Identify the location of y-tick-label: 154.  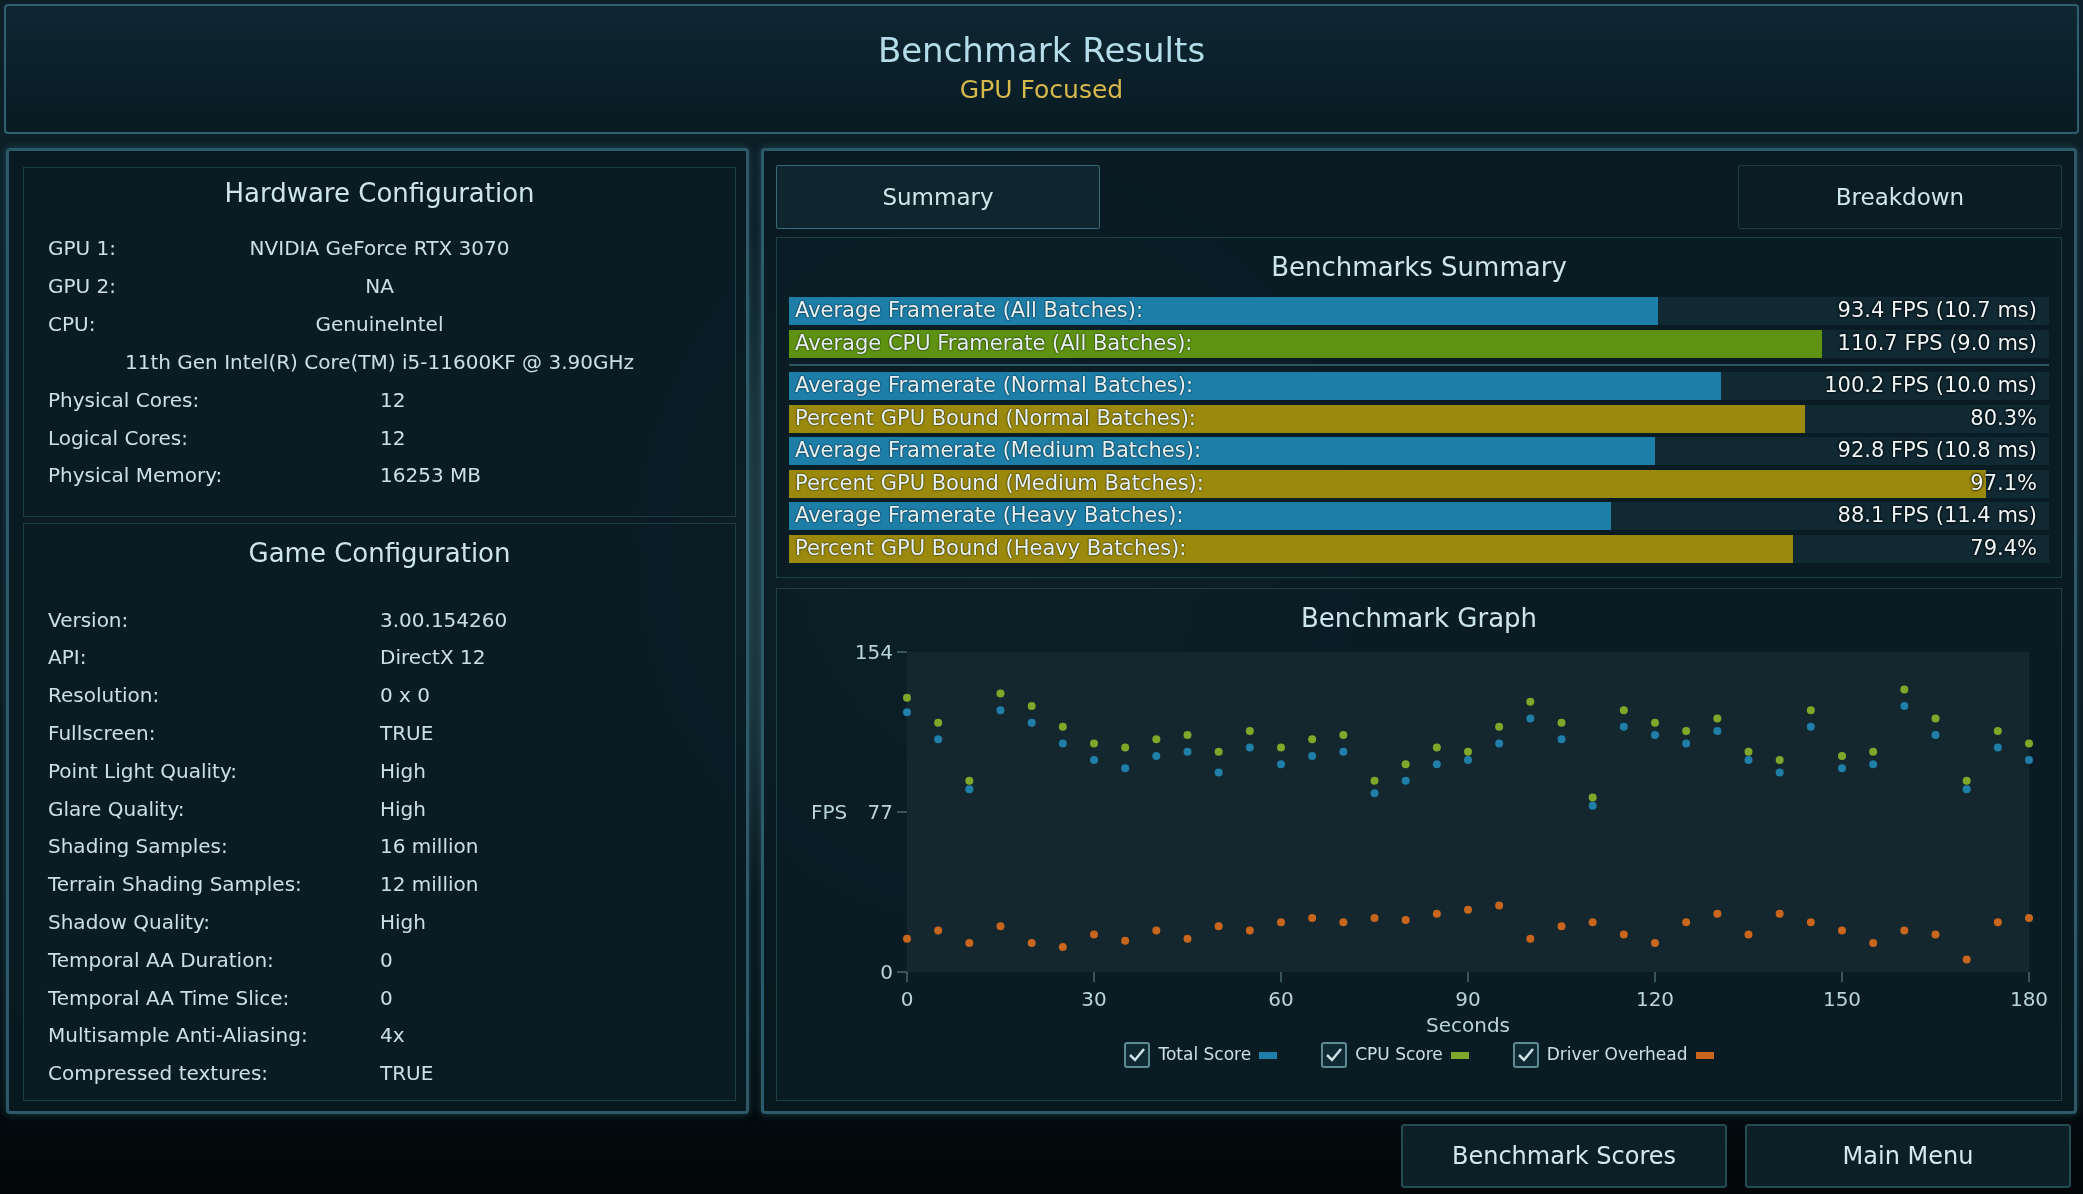
(873, 652).